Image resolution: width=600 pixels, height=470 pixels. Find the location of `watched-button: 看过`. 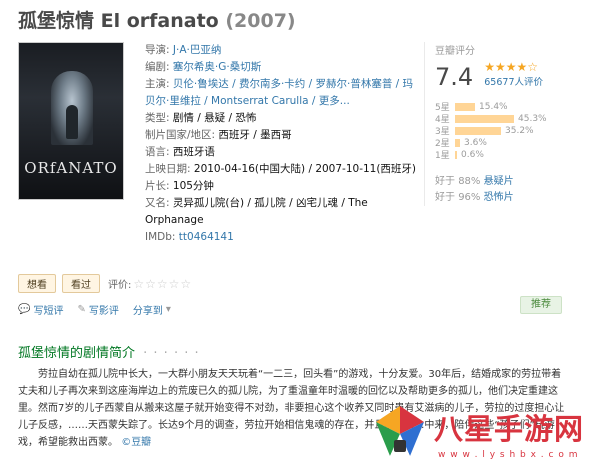

watched-button: 看过 is located at coordinates (81, 283).